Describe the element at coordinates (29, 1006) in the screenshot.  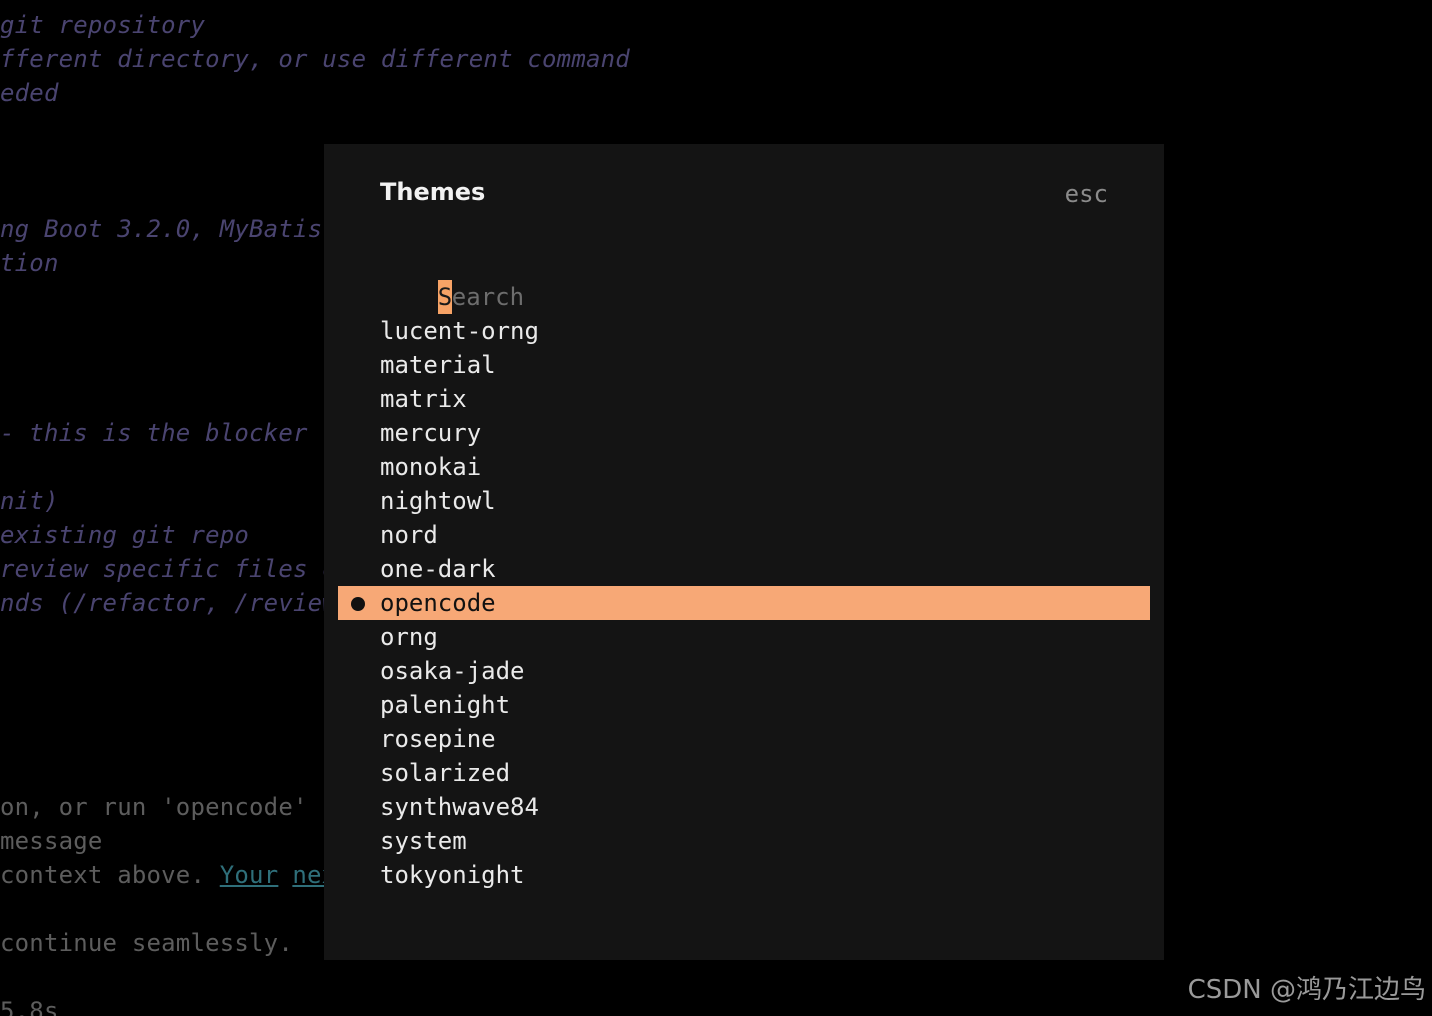
I see `terminal-line: 5.8s` at that location.